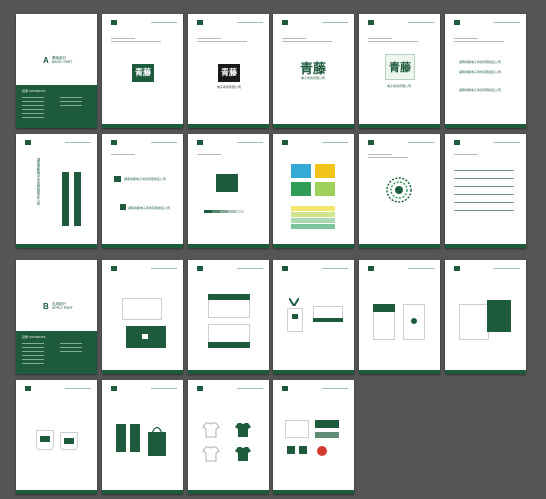  Describe the element at coordinates (38, 182) in the screenshot. I see `vertical-company-name: 湖南青藤电子商务有限责任公司` at that location.